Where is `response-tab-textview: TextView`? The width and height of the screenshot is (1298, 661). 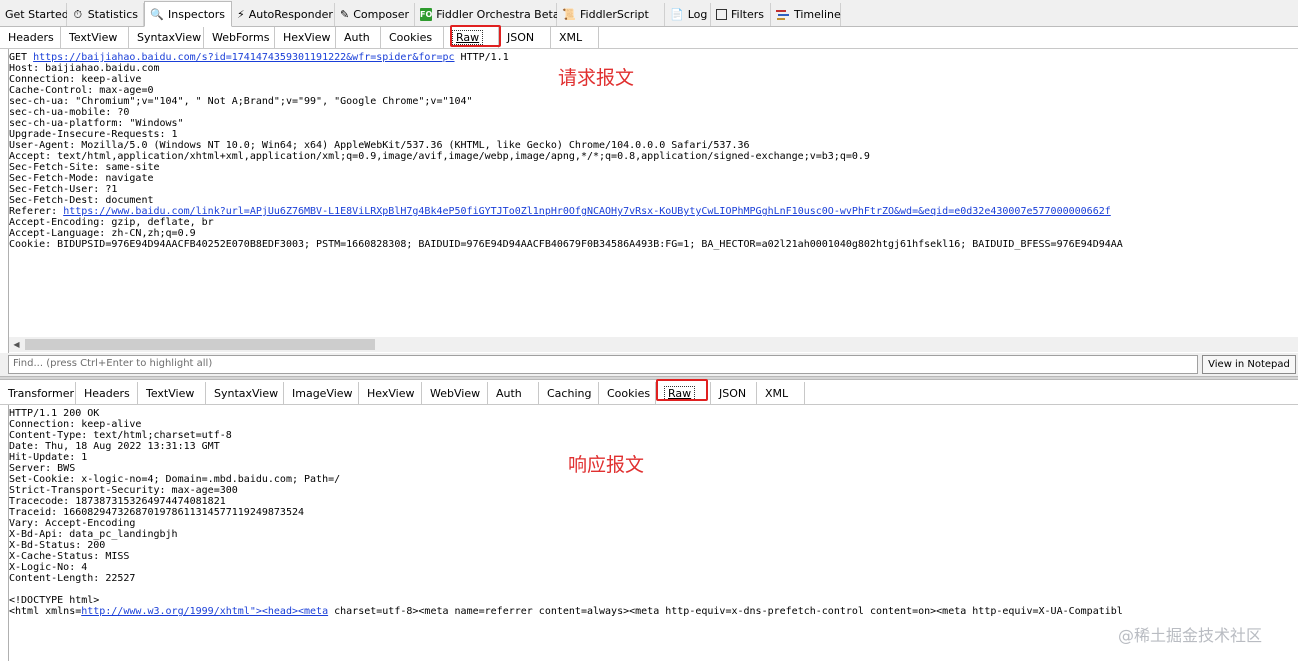 response-tab-textview: TextView is located at coordinates (172, 393).